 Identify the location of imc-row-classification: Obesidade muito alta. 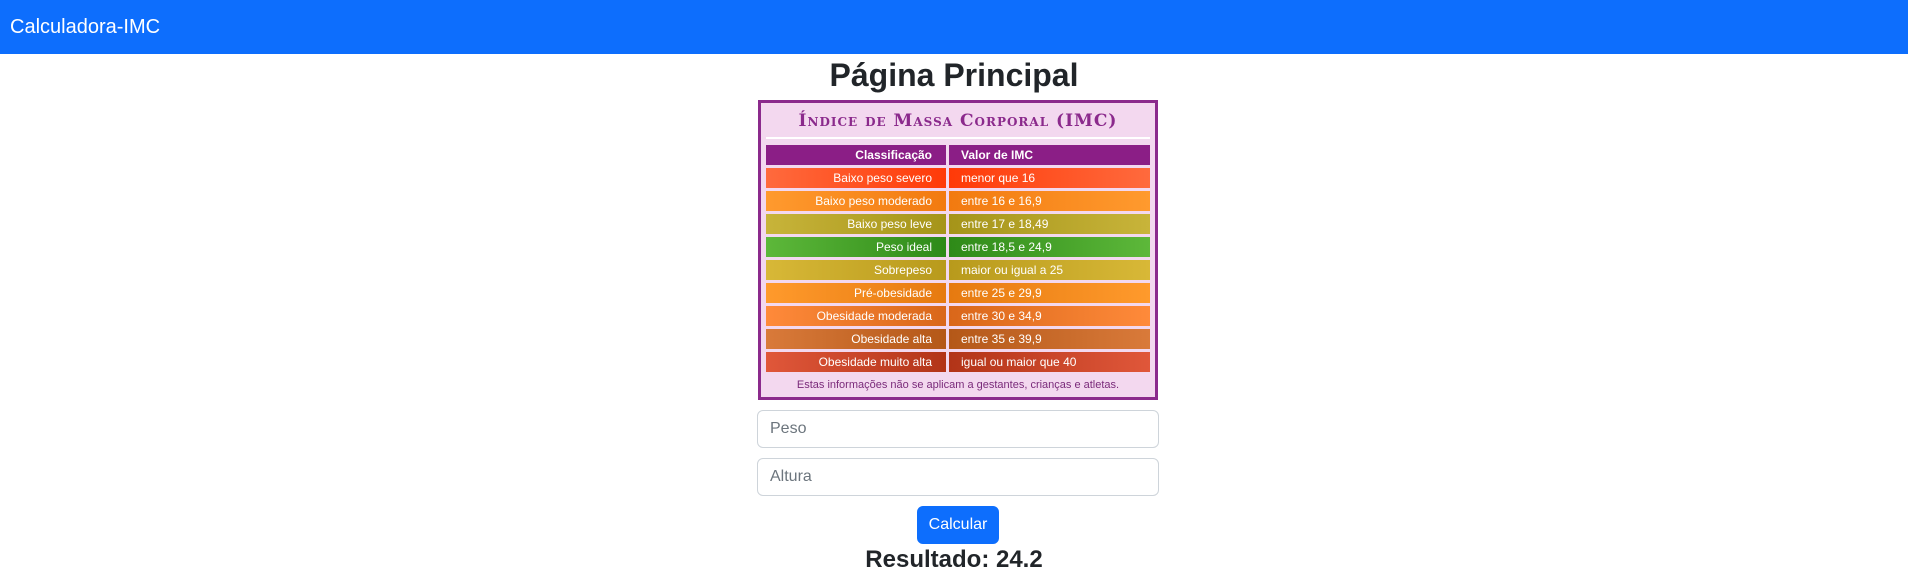
(856, 362).